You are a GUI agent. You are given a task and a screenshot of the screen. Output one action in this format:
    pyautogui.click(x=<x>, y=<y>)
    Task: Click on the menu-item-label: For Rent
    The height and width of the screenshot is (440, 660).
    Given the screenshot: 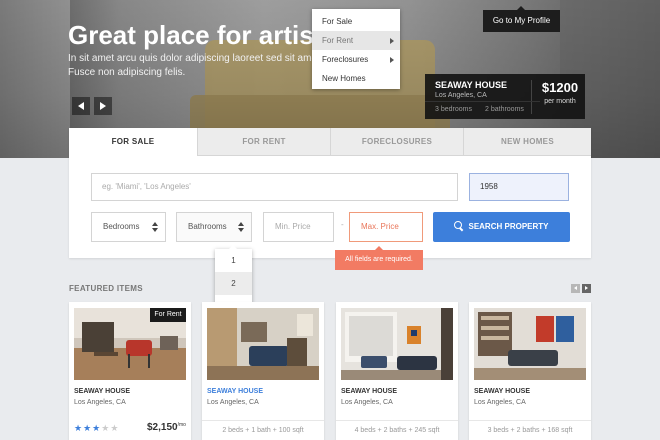 What is the action you would take?
    pyautogui.click(x=338, y=40)
    